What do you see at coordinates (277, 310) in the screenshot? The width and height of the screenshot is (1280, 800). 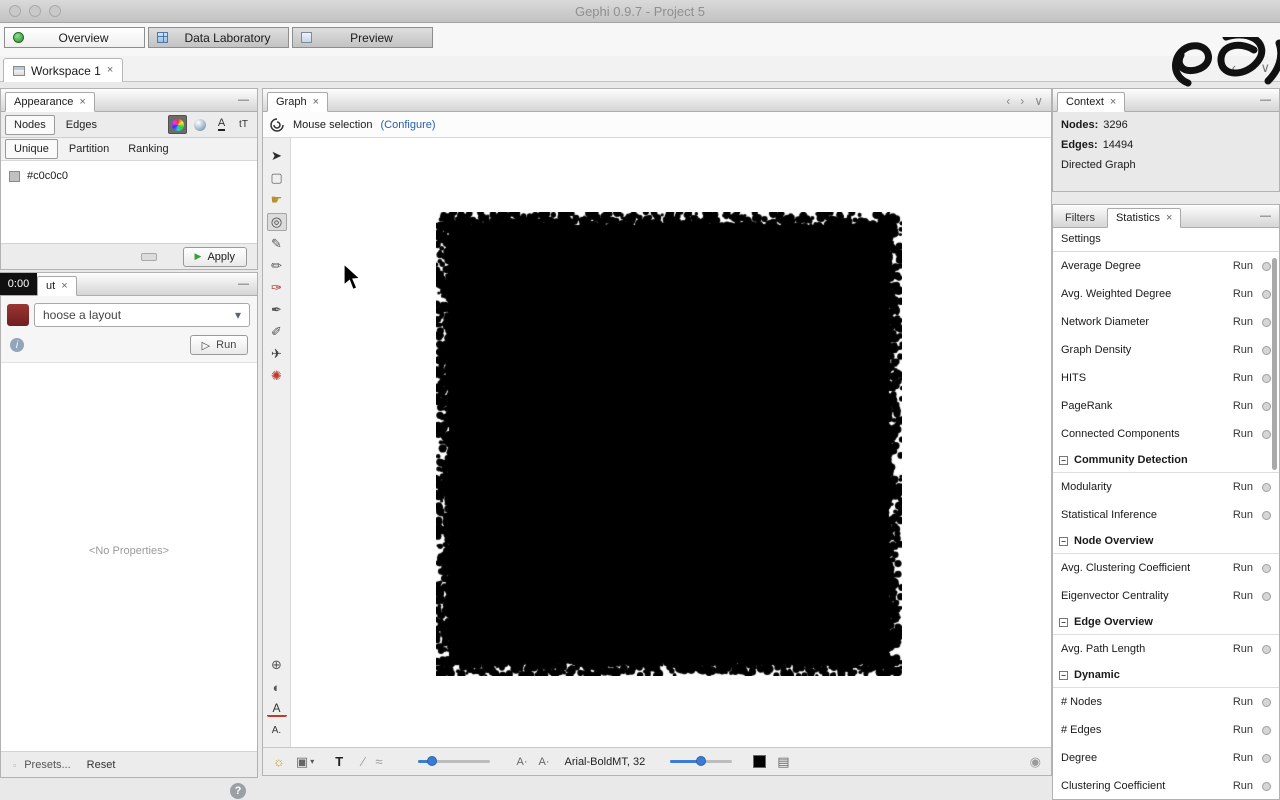 I see `sizer-icon: ✒` at bounding box center [277, 310].